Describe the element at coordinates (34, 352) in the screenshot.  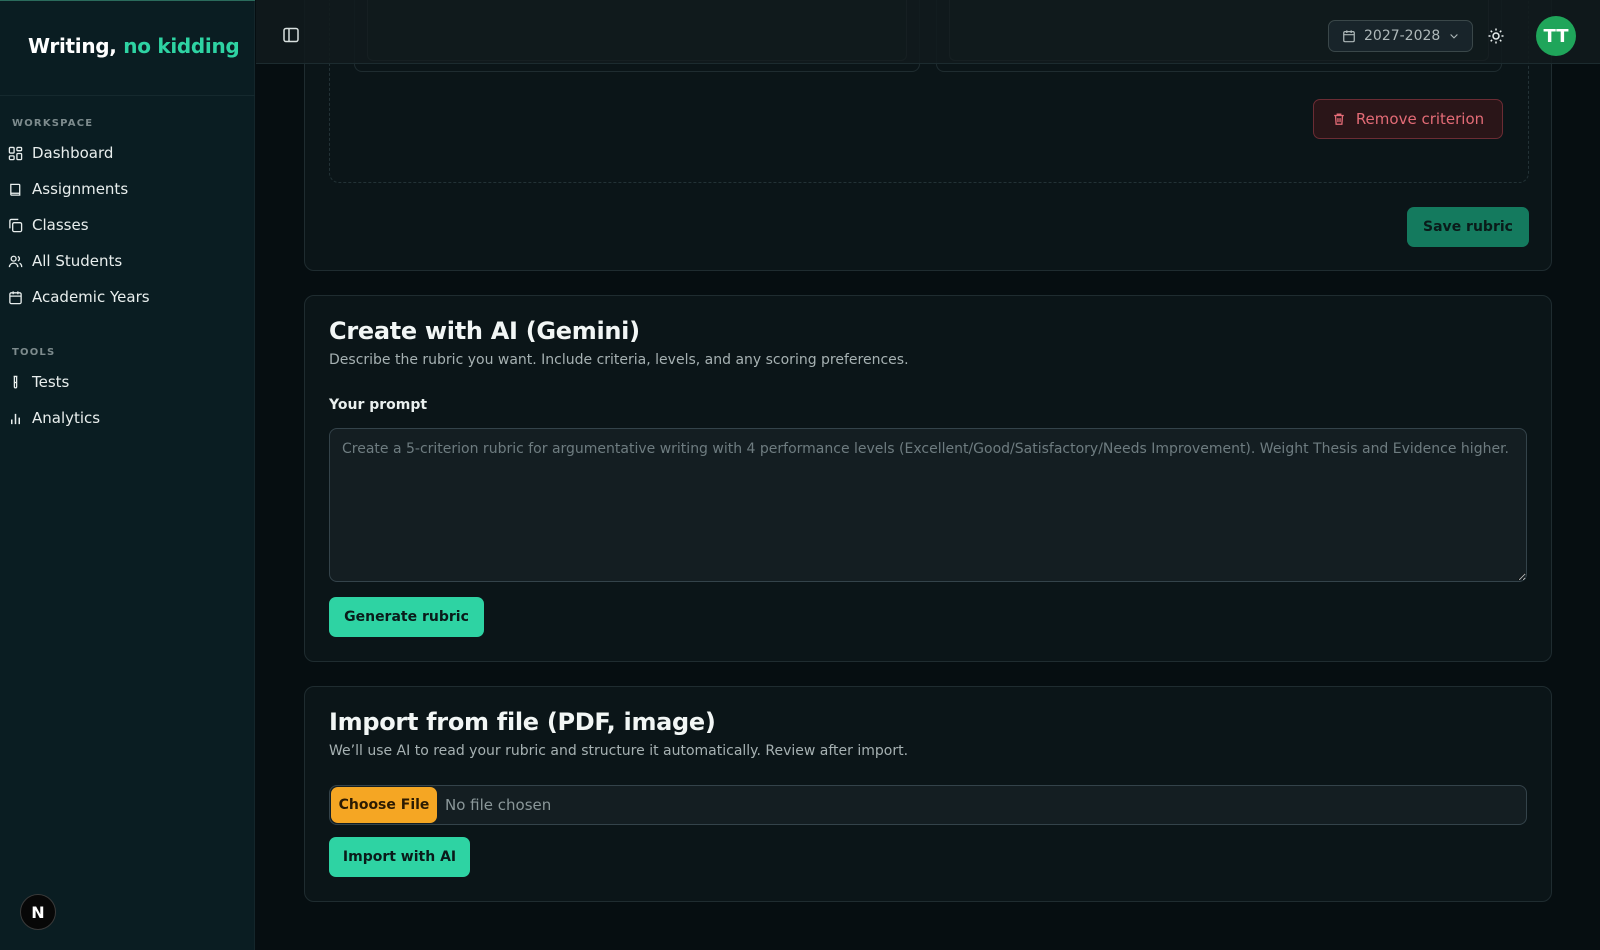
I see `section-label-tools: TOOLS` at that location.